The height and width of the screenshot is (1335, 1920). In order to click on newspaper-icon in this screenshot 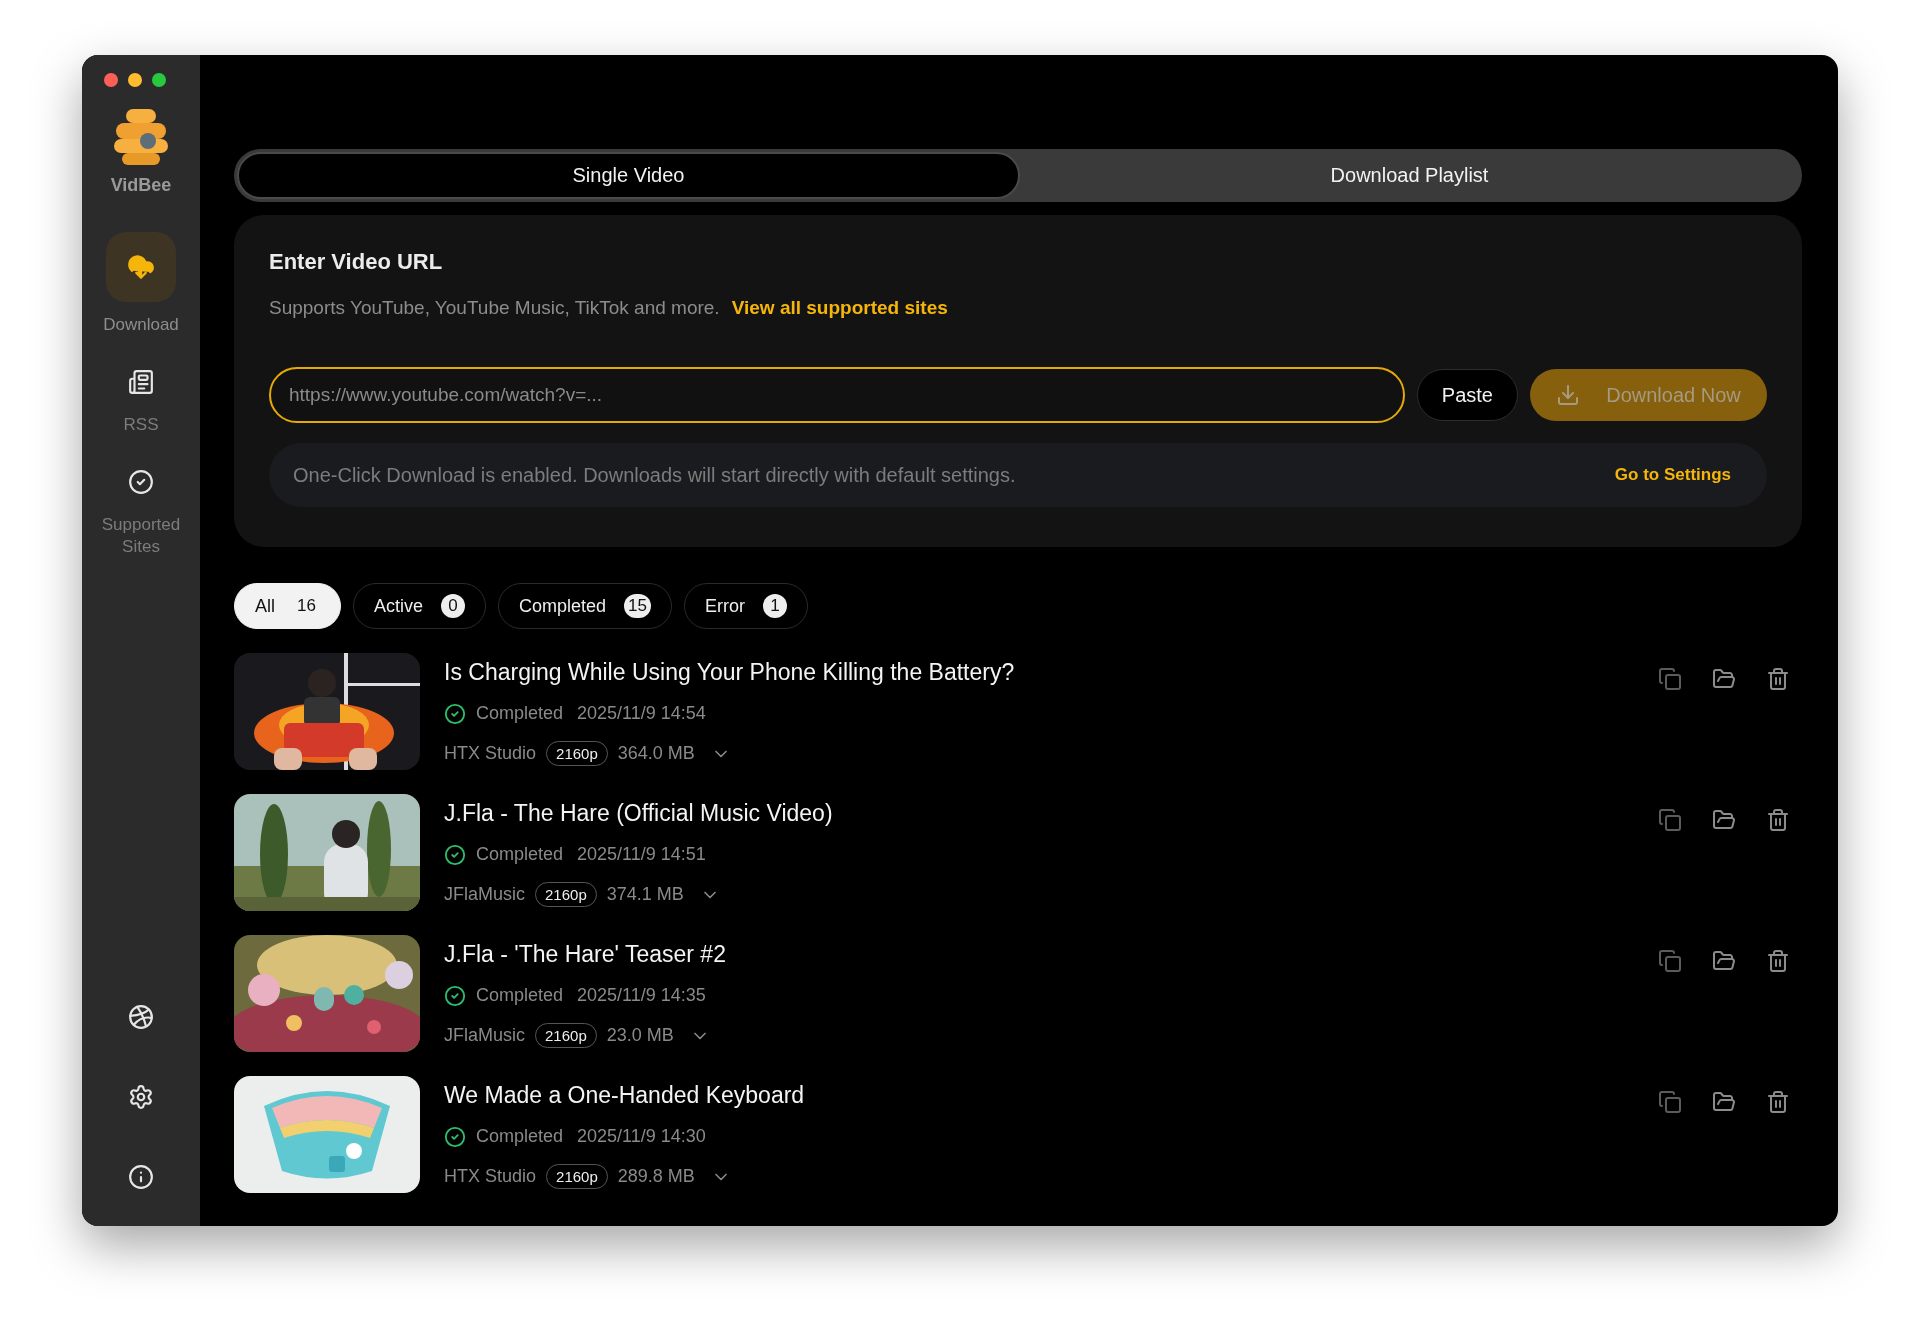, I will do `click(141, 382)`.